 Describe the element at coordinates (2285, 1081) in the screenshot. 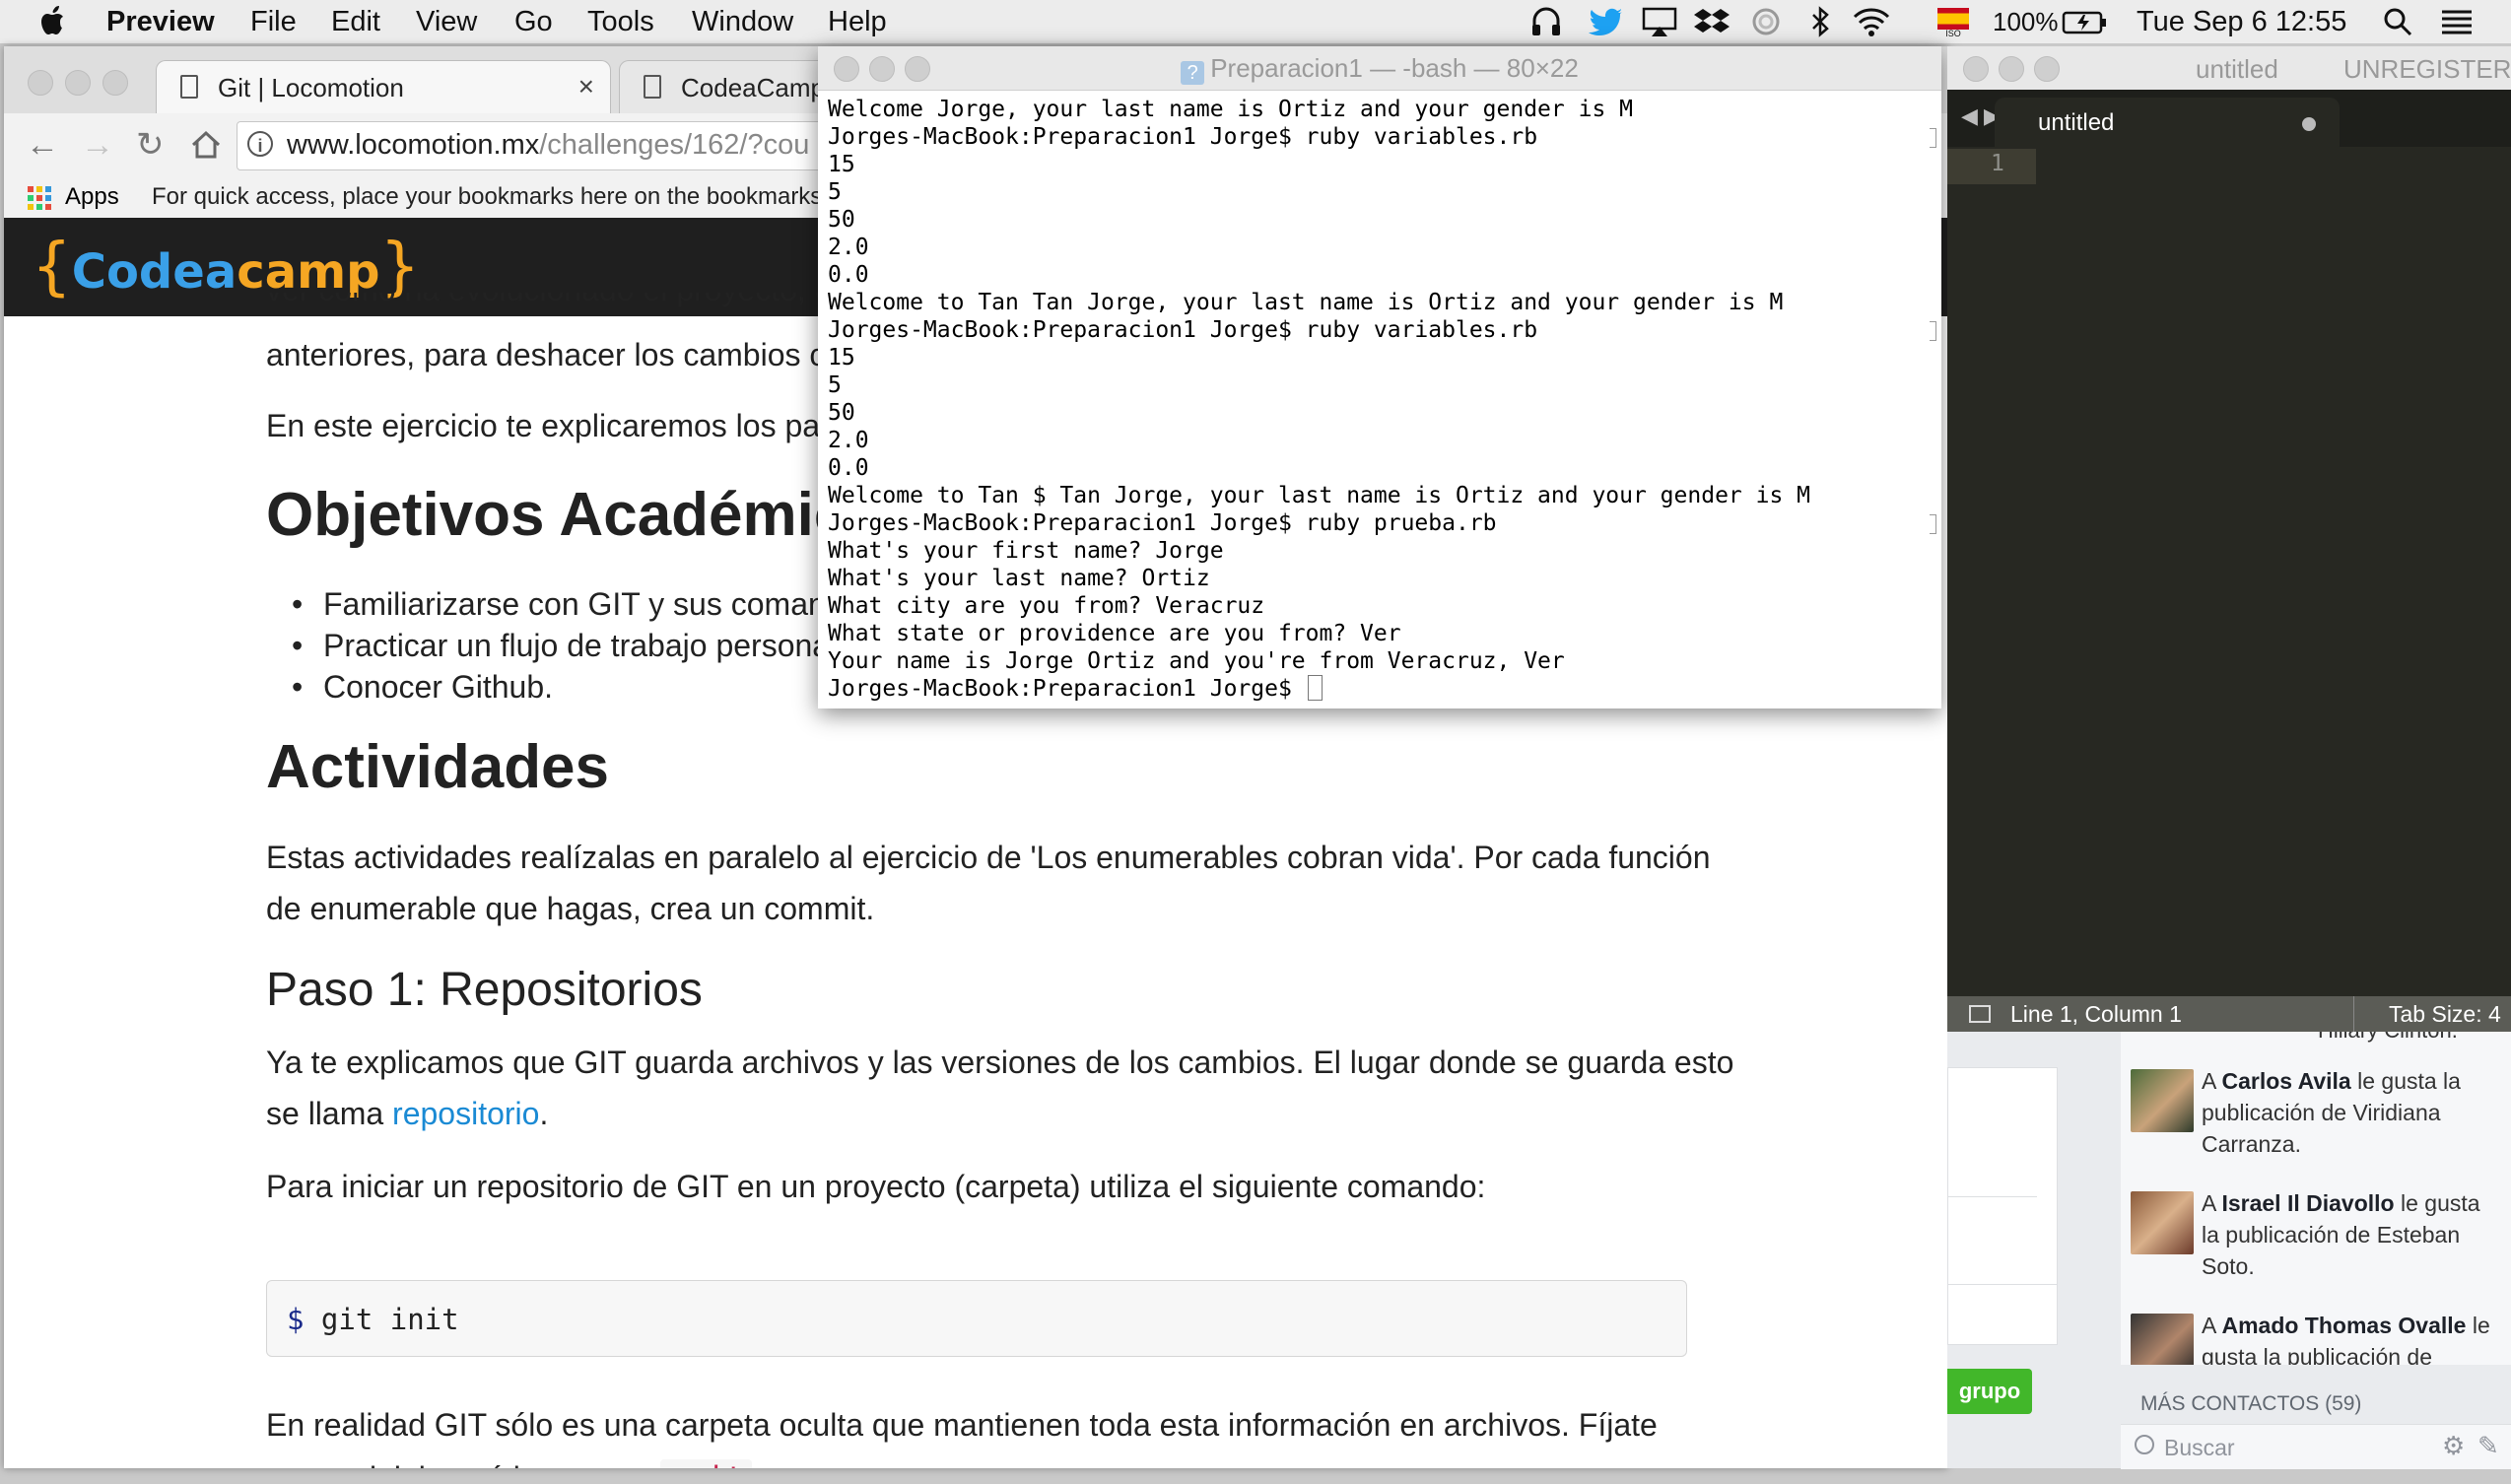

I see `ticker-name: Carlos Avila` at that location.